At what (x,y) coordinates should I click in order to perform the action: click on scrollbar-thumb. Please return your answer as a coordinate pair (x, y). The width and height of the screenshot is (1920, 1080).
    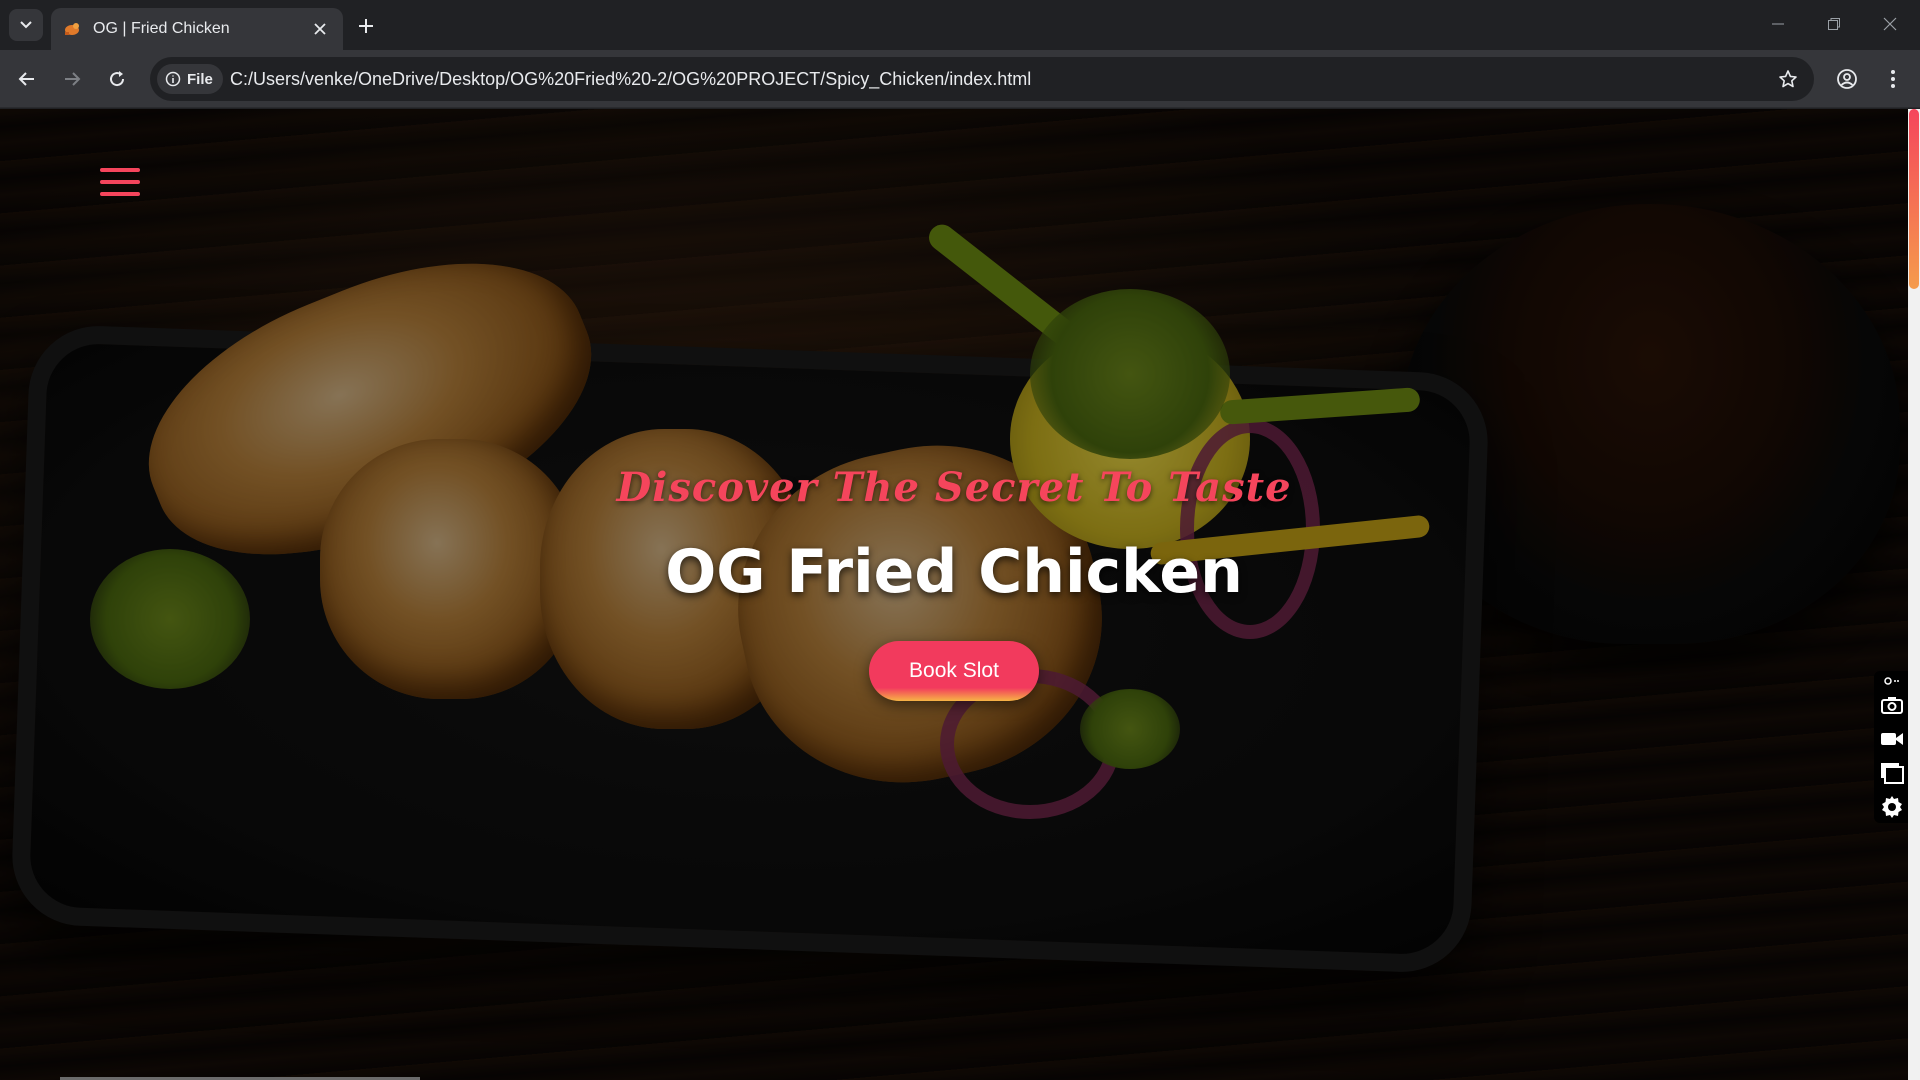
    Looking at the image, I should click on (1914, 199).